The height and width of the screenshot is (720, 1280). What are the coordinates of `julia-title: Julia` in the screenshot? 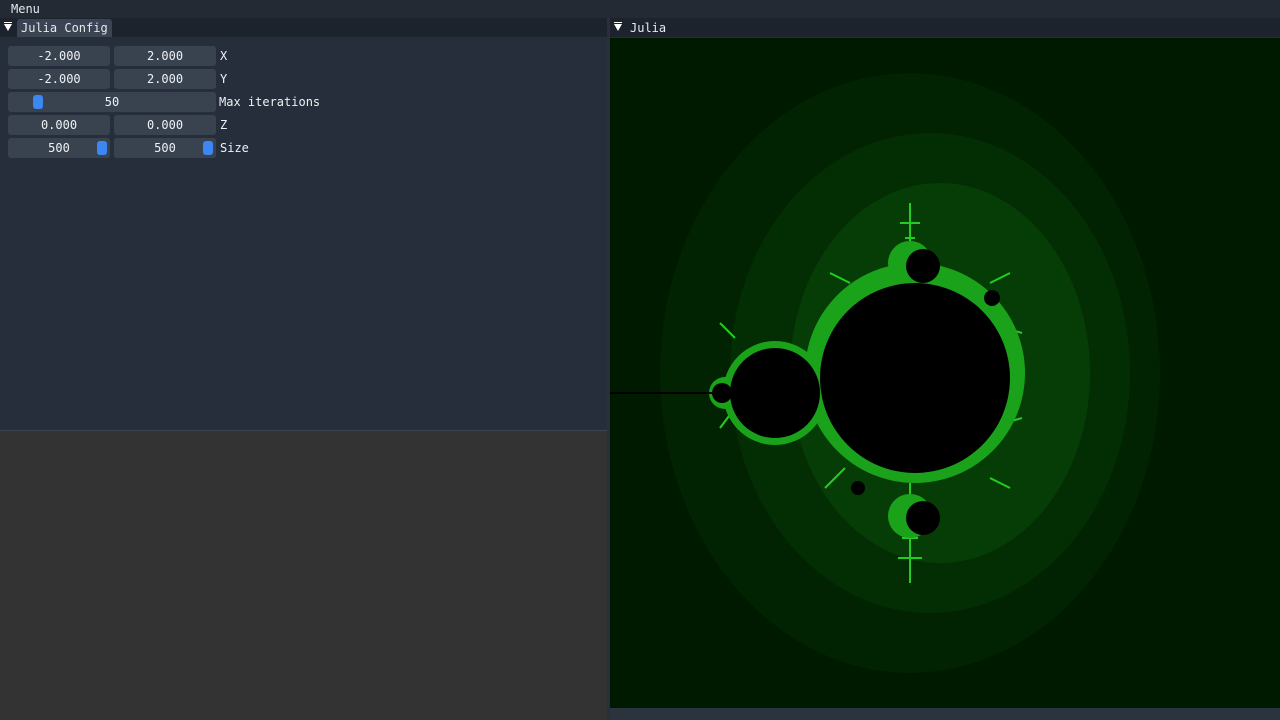 It's located at (648, 28).